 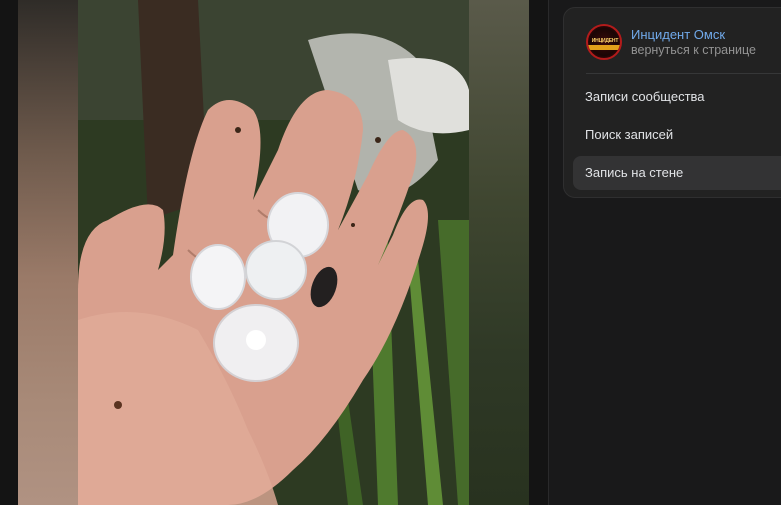 I want to click on menu-item-wall-post: Запись на стене, so click(x=677, y=173).